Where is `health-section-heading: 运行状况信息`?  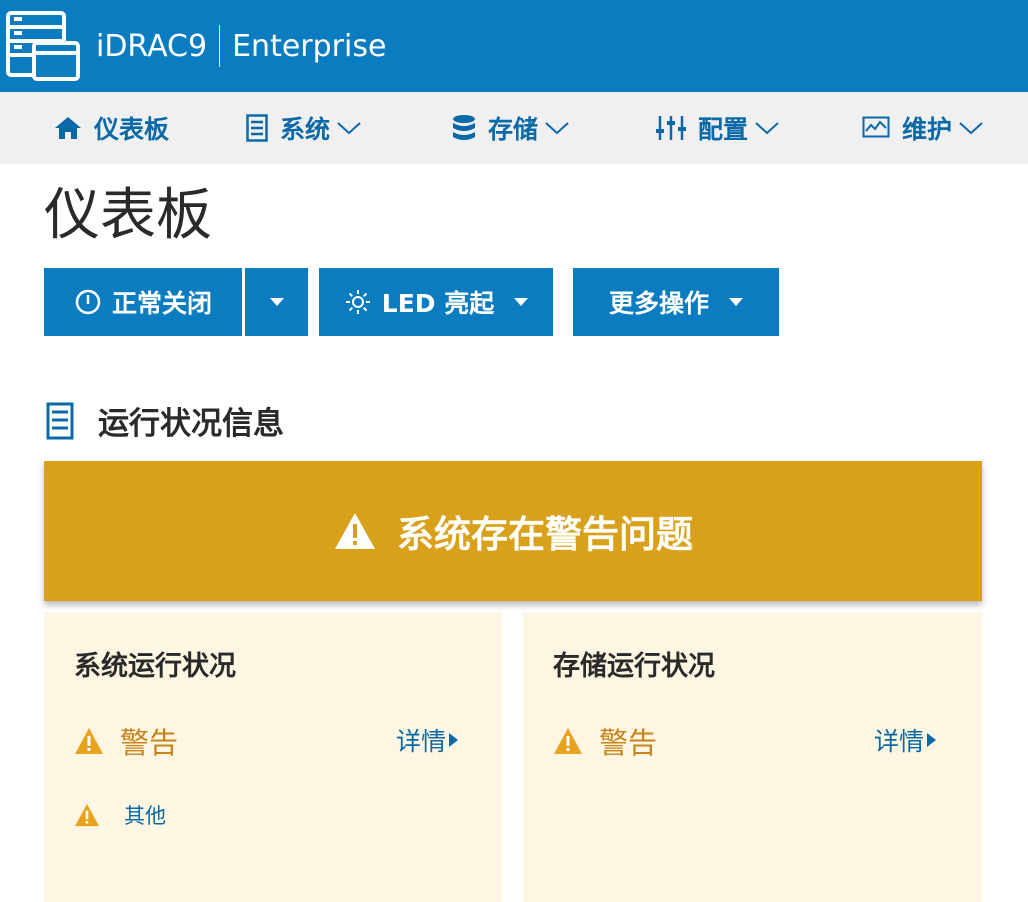
health-section-heading: 运行状况信息 is located at coordinates (165, 420).